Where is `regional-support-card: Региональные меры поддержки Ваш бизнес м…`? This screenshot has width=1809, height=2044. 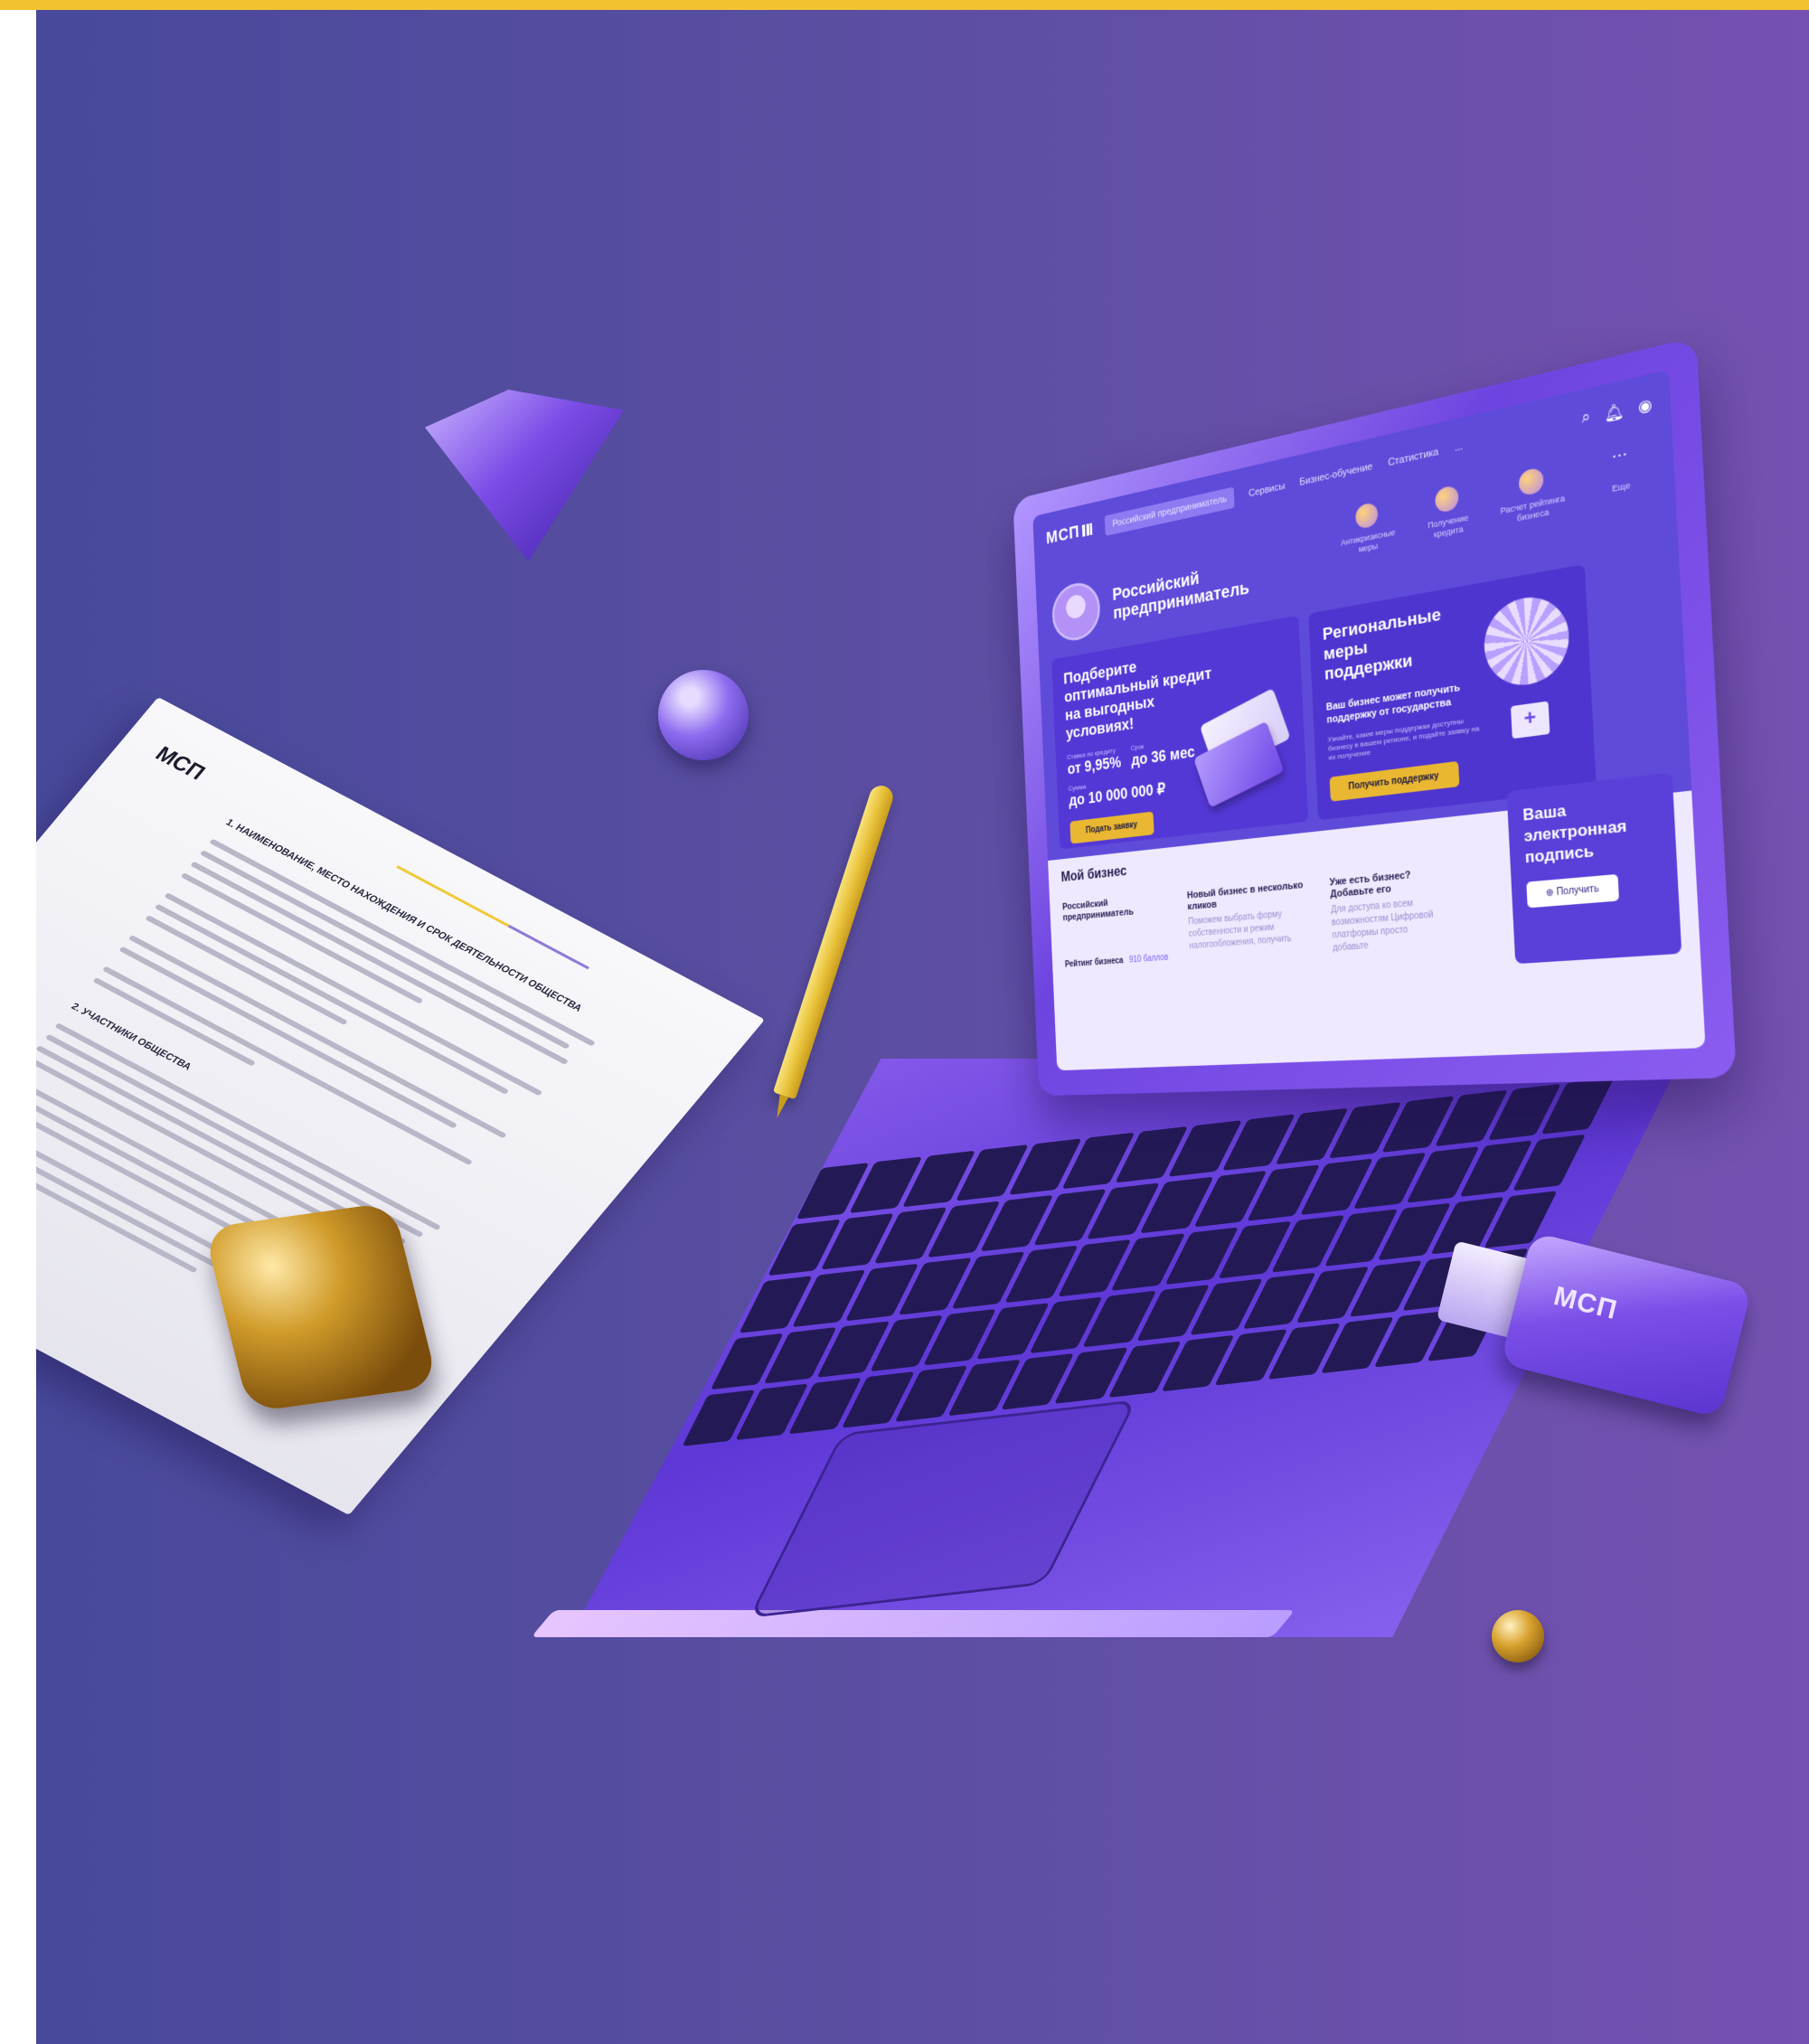 regional-support-card: Региональные меры поддержки Ваш бизнес м… is located at coordinates (1453, 692).